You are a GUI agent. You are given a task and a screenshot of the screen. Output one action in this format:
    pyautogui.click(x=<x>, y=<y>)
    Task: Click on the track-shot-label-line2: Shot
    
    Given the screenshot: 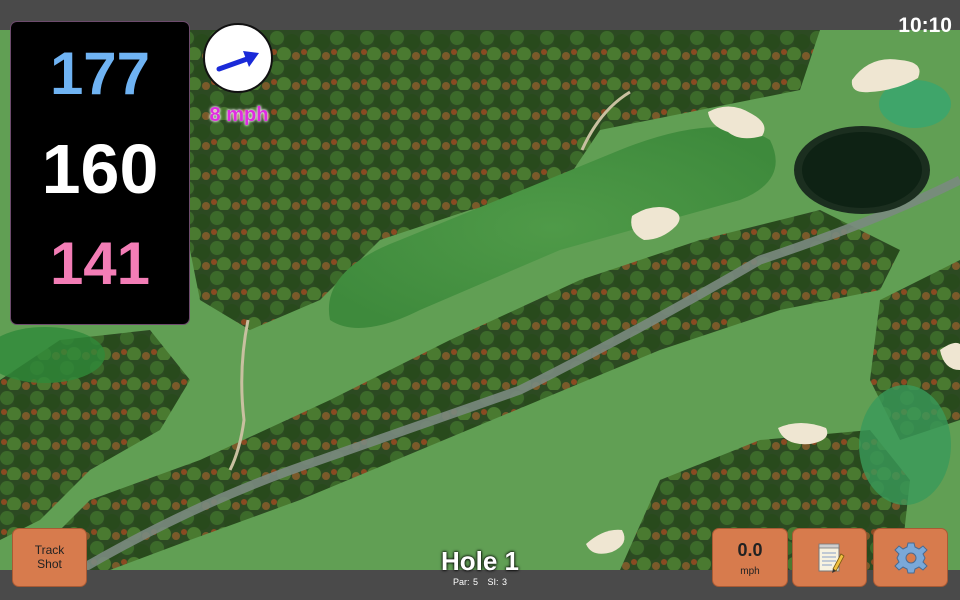 What is the action you would take?
    pyautogui.click(x=49, y=563)
    